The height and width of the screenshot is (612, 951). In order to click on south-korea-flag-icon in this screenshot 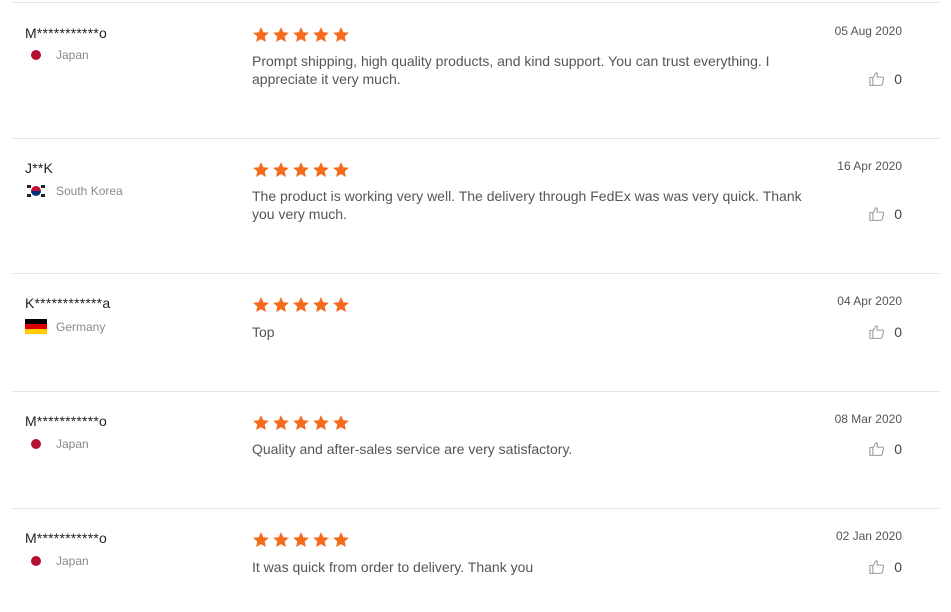, I will do `click(36, 191)`.